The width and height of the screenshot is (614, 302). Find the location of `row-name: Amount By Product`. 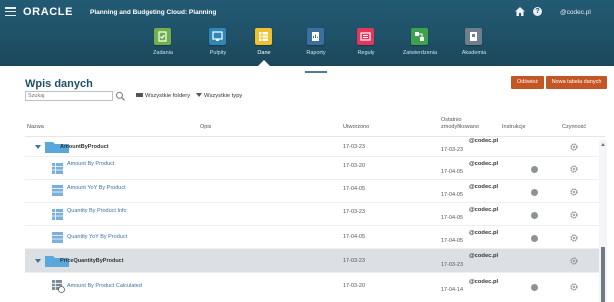

row-name: Amount By Product is located at coordinates (90, 164).